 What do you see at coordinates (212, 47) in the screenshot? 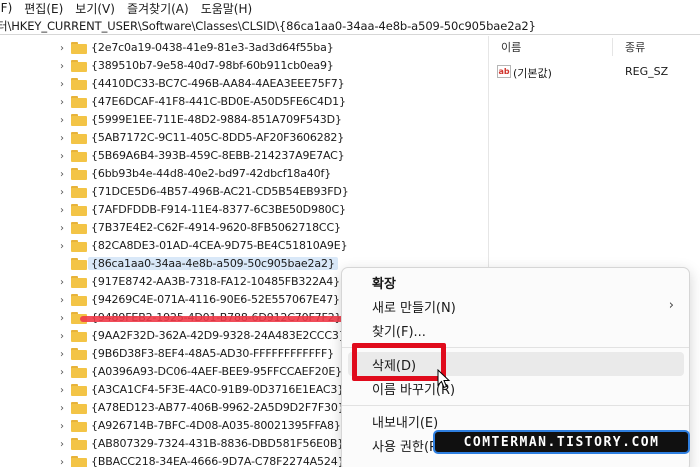
I see `tree-row-label: {2e7c0a19-0438-41e9-81e3-3ad3d64f55ba}` at bounding box center [212, 47].